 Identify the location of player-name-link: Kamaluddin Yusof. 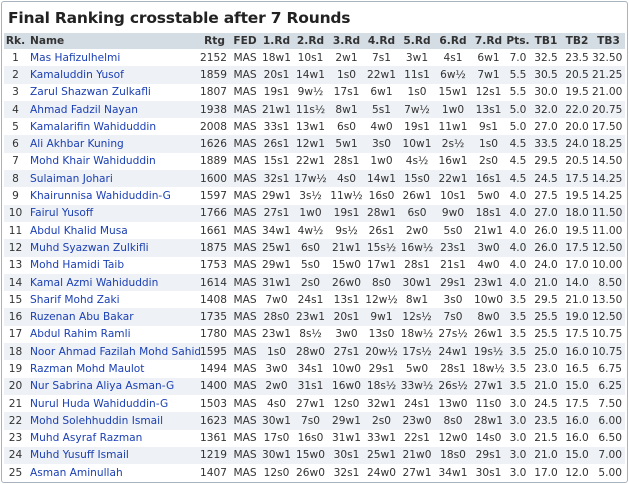
(77, 75).